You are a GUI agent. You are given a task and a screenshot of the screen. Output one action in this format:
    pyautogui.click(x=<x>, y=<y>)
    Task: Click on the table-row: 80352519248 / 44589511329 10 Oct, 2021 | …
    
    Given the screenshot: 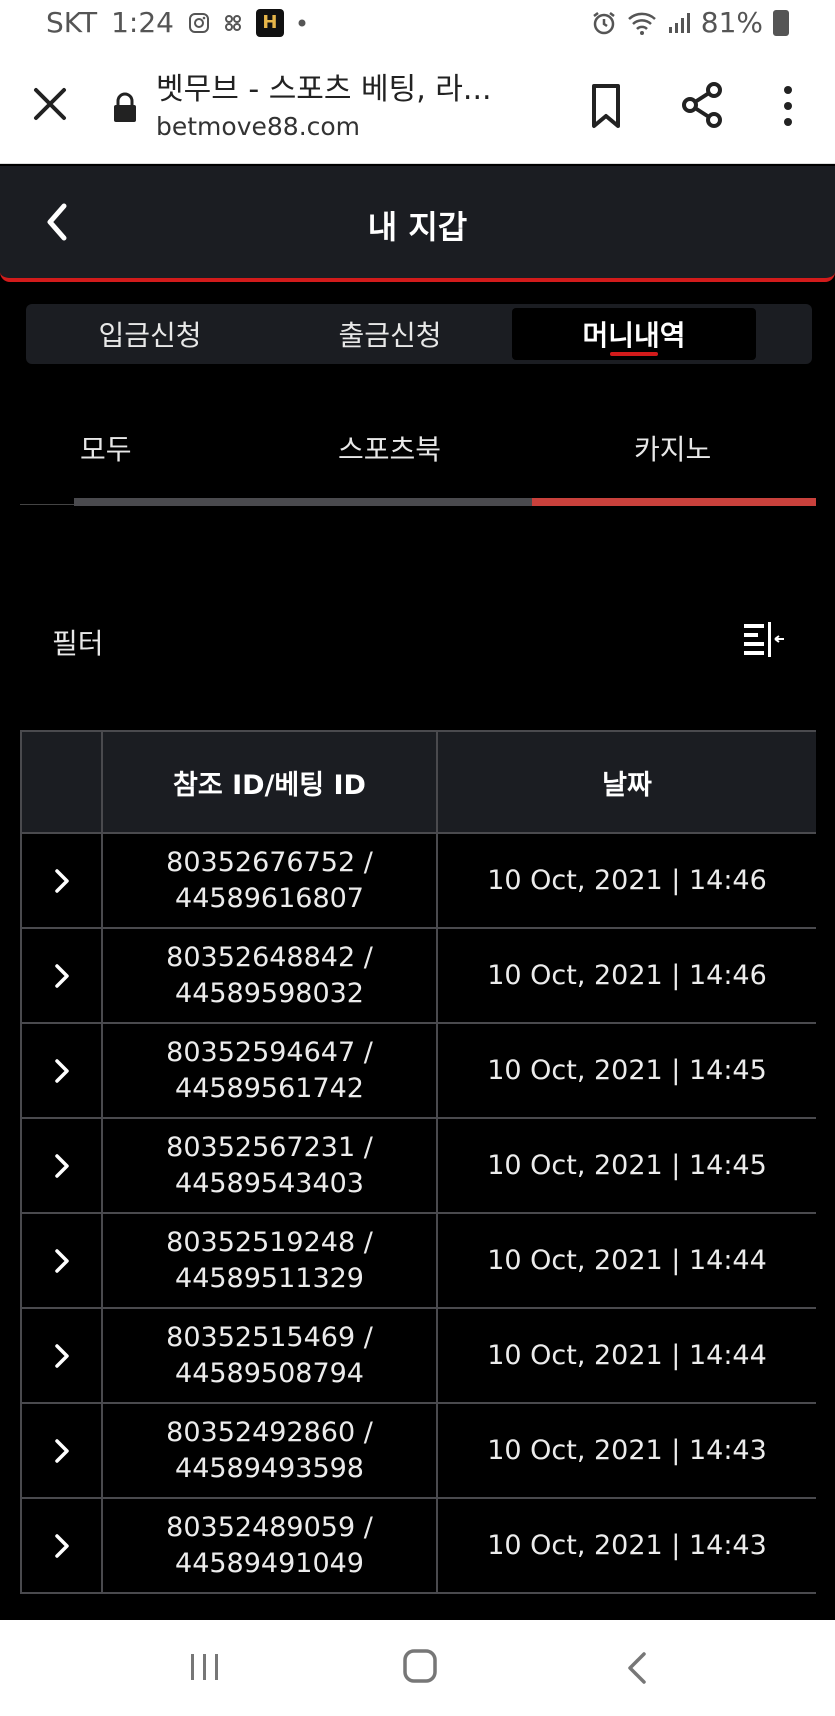 What is the action you would take?
    pyautogui.click(x=418, y=1260)
    